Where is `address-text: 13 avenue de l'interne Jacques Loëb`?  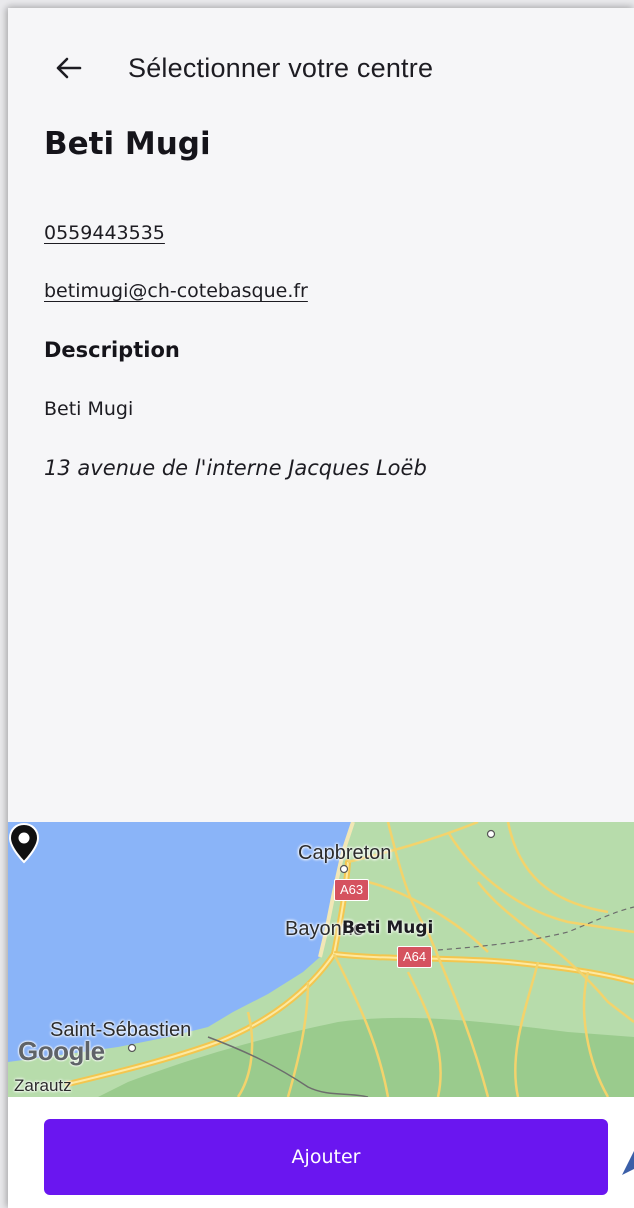
address-text: 13 avenue de l'interne Jacques Loëb is located at coordinates (235, 468).